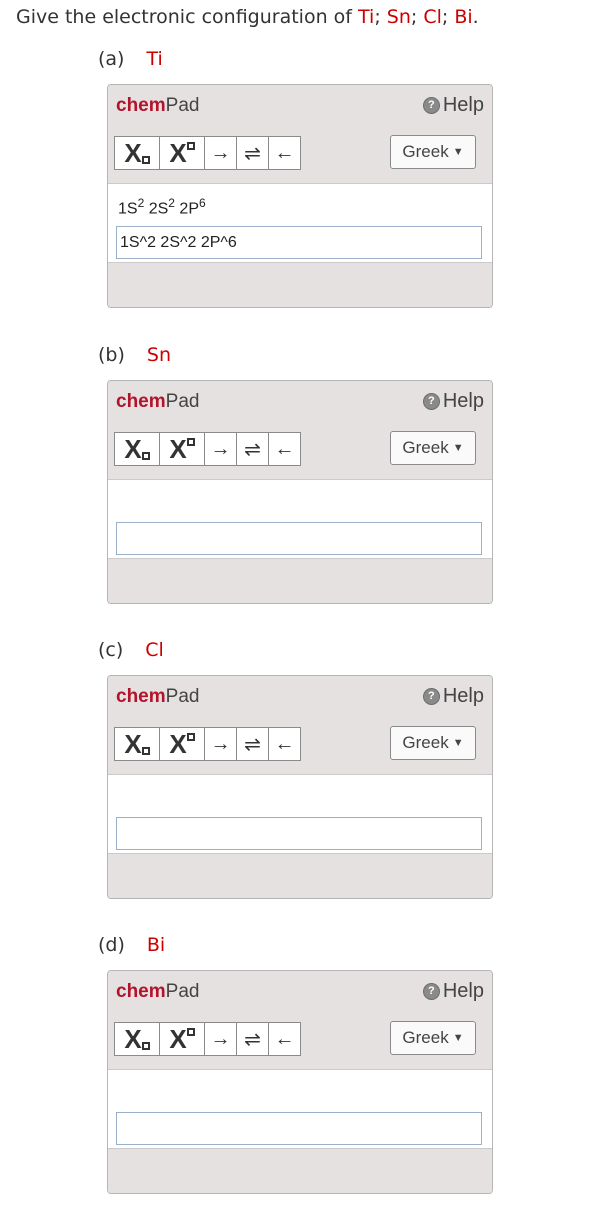  Describe the element at coordinates (156, 209) in the screenshot. I see `display-term: 2S` at that location.